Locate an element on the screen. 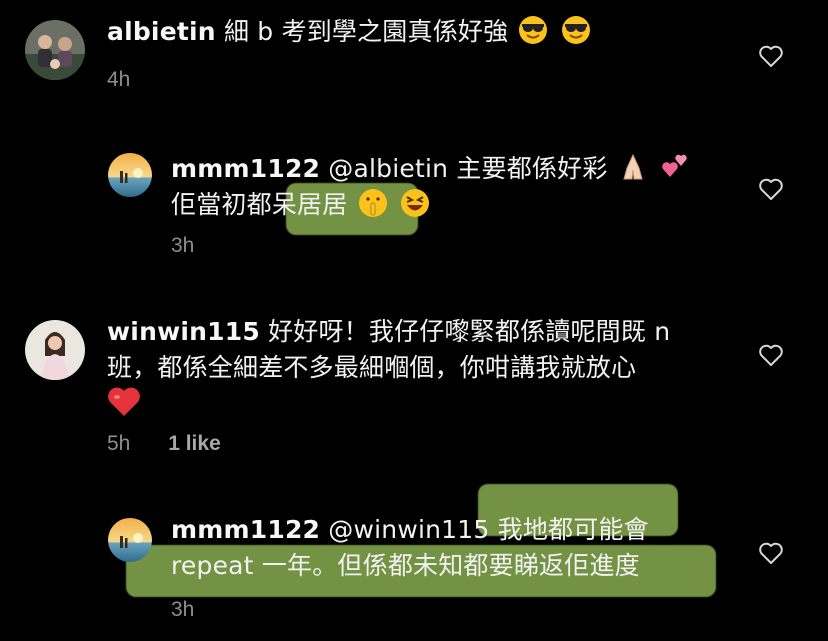 This screenshot has height=641, width=828. comment-body-line2-a: 佢當初都 is located at coordinates (221, 204).